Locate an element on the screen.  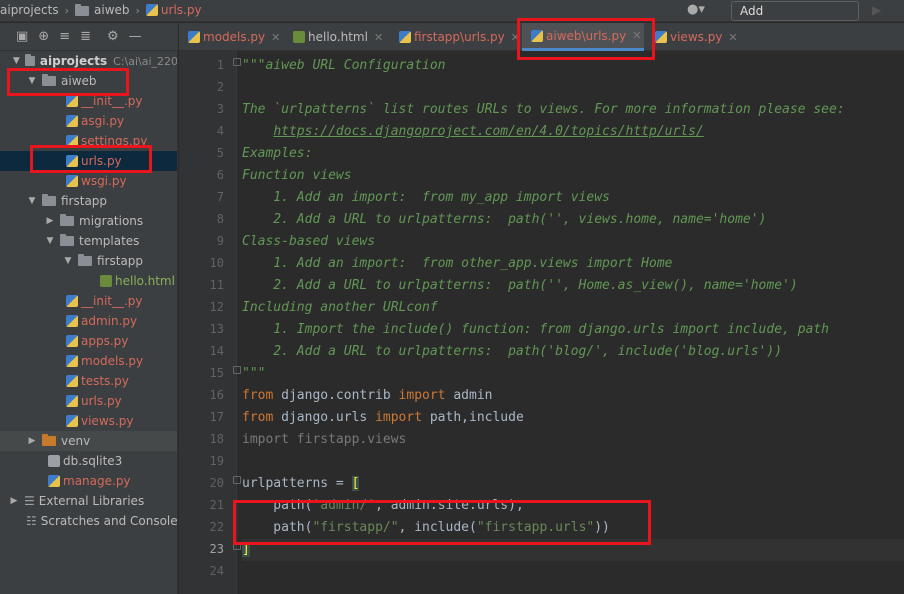
code-line: Including another URLconf is located at coordinates (340, 308).